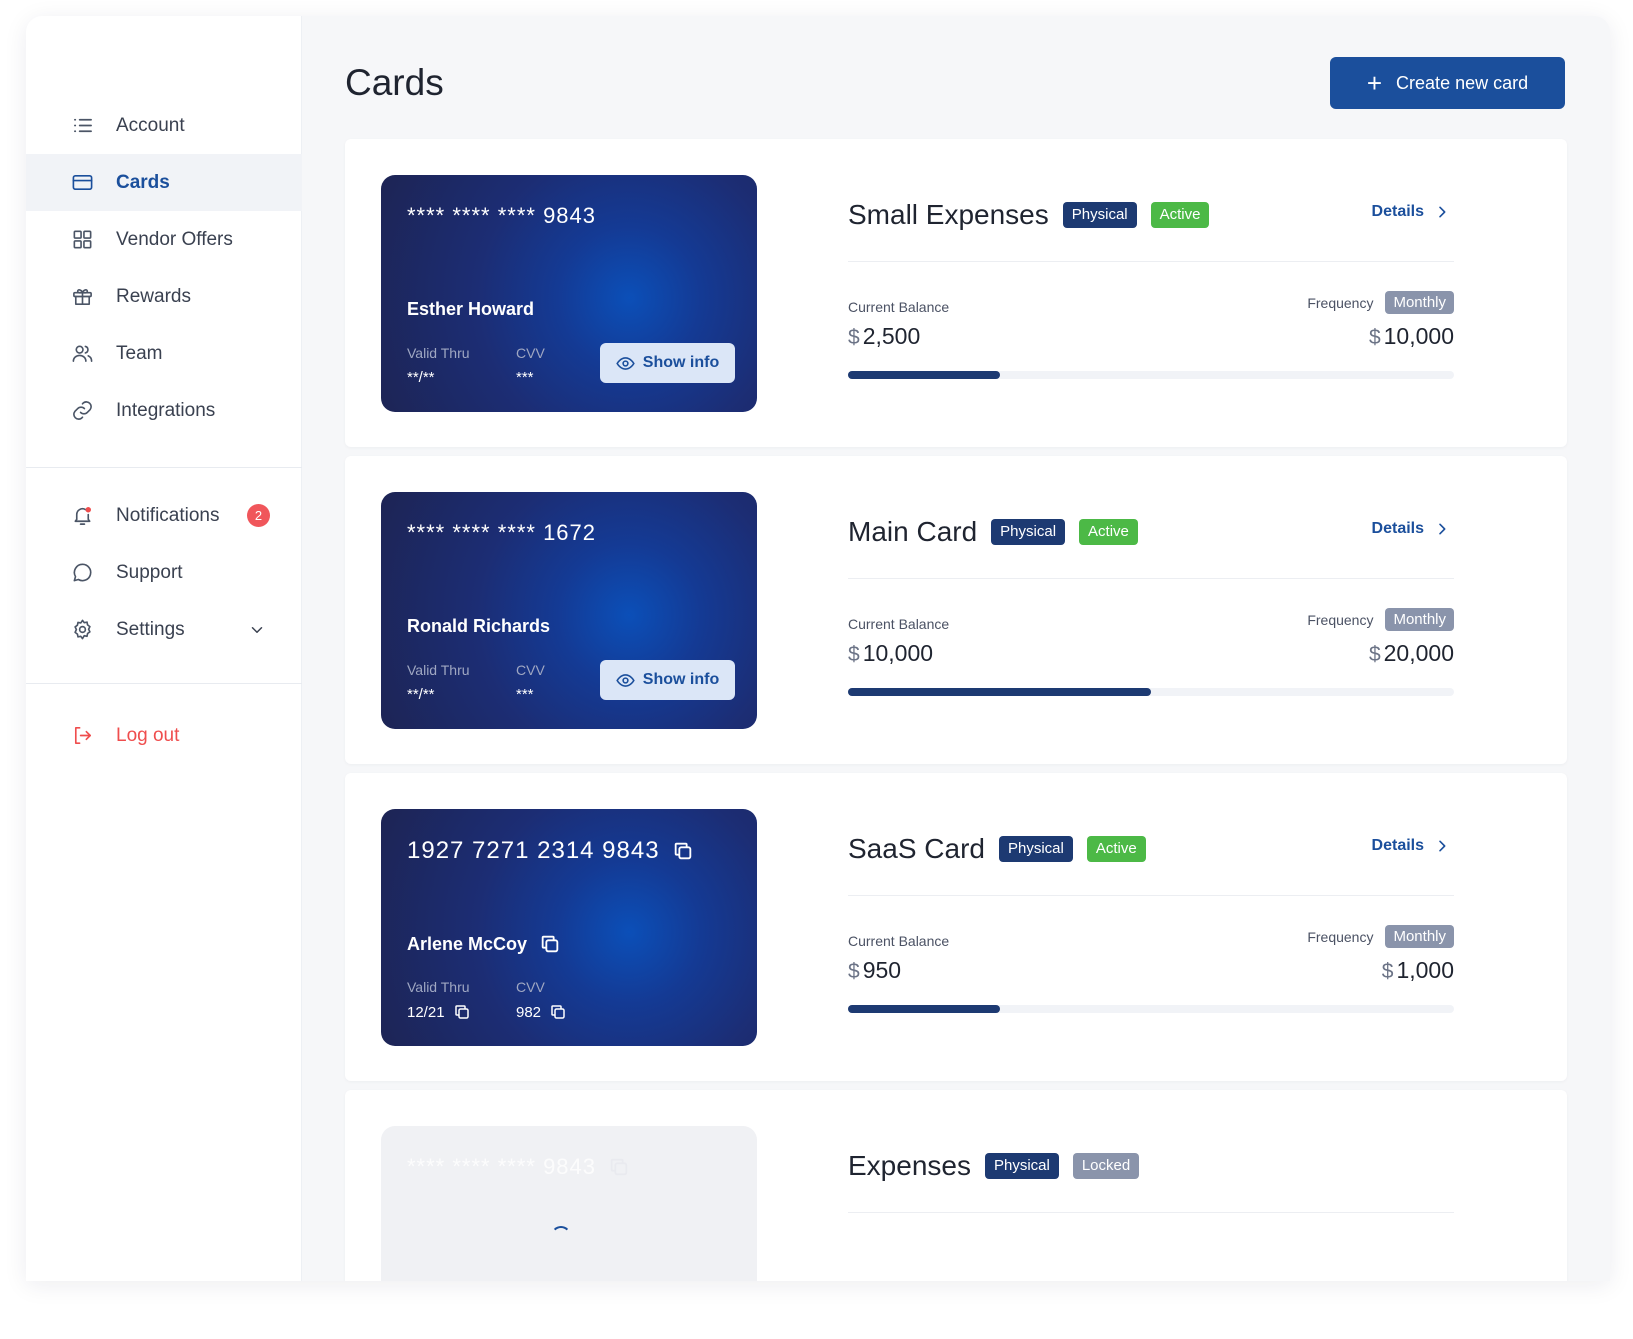 The image size is (1633, 1339). Describe the element at coordinates (426, 1012) in the screenshot. I see `valid-thru-value: 12/21` at that location.